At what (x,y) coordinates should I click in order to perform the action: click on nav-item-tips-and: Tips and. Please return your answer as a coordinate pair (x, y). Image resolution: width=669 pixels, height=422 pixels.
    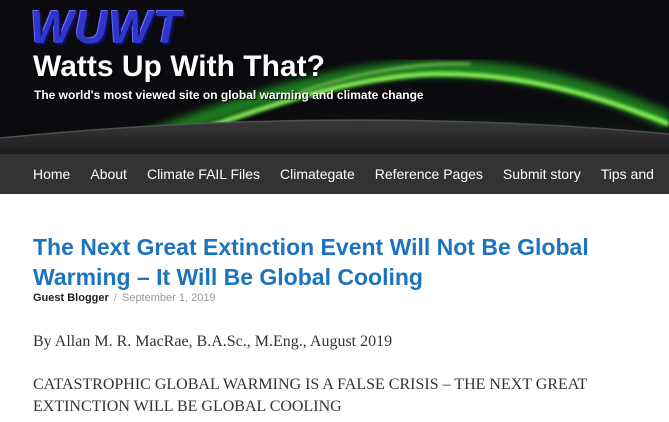
    Looking at the image, I should click on (627, 174).